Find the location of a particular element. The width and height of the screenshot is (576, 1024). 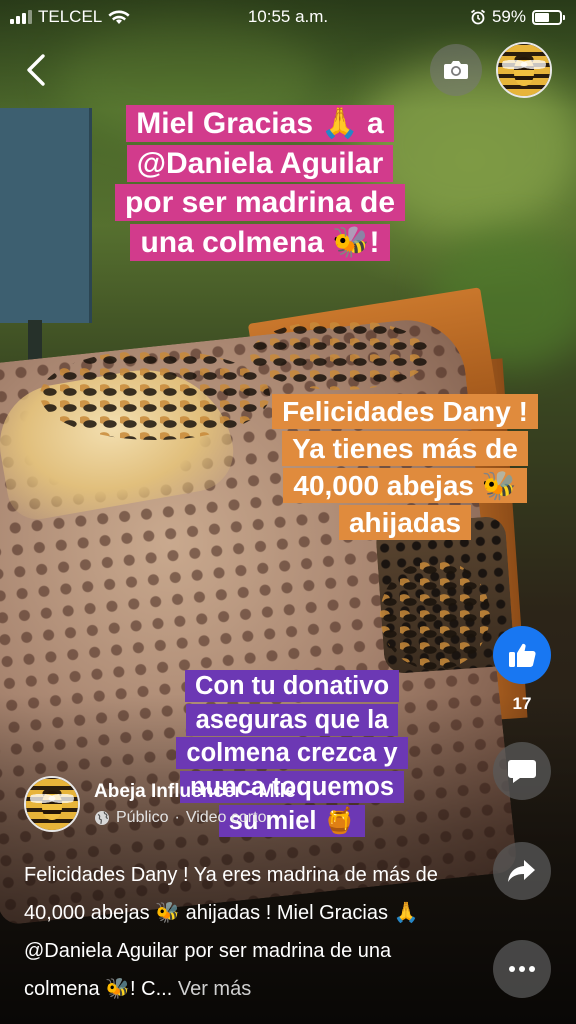

signal-icon is located at coordinates (21, 17).